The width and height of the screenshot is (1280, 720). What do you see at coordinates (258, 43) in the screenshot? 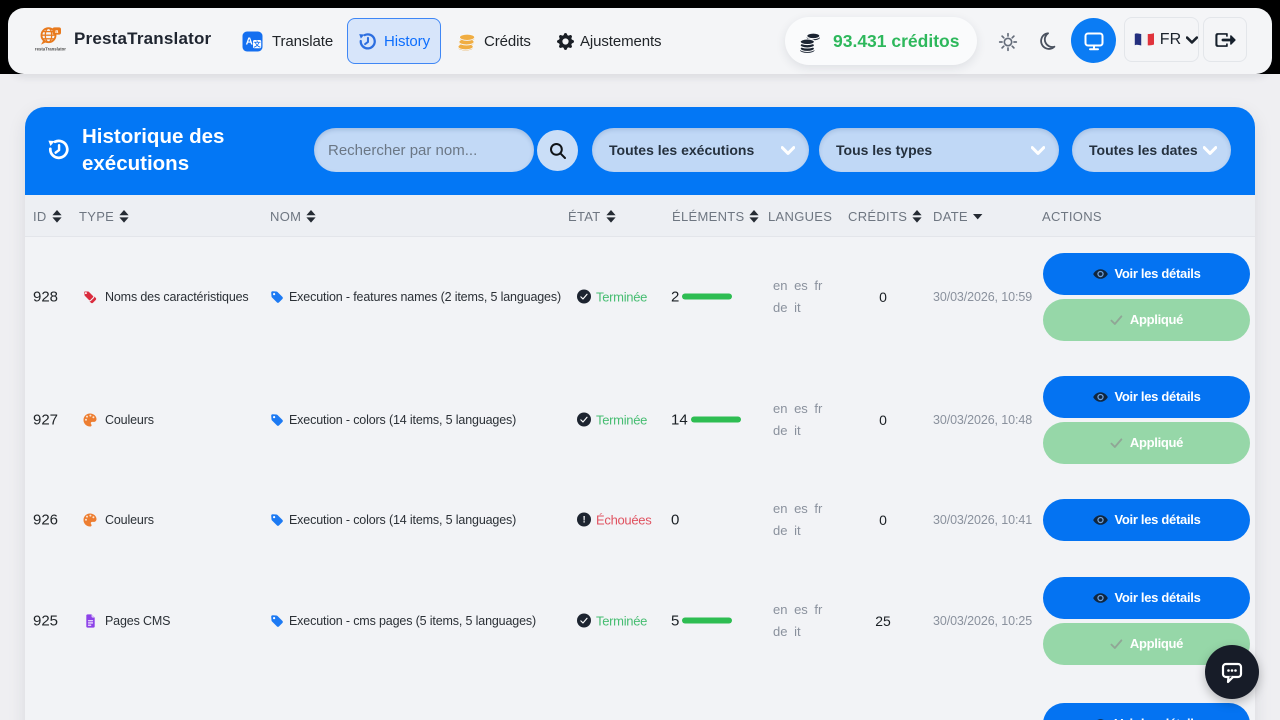
I see `svg-text: 文` at bounding box center [258, 43].